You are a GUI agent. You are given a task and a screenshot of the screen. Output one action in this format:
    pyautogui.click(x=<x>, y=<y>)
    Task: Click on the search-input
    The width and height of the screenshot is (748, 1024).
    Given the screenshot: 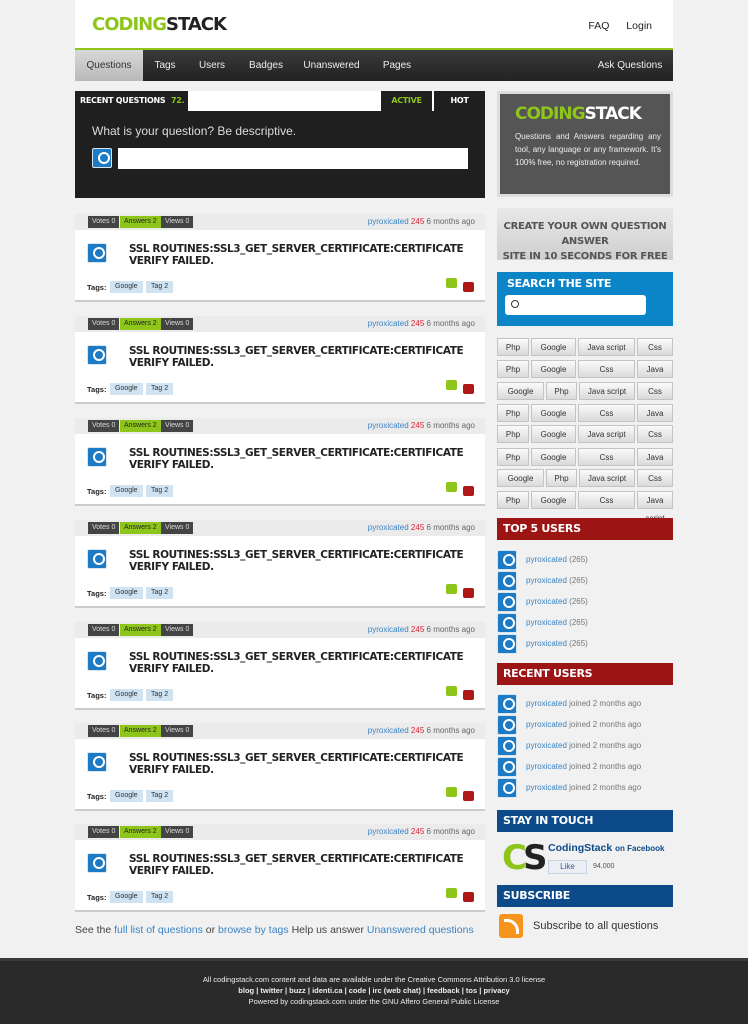 What is the action you would take?
    pyautogui.click(x=575, y=305)
    